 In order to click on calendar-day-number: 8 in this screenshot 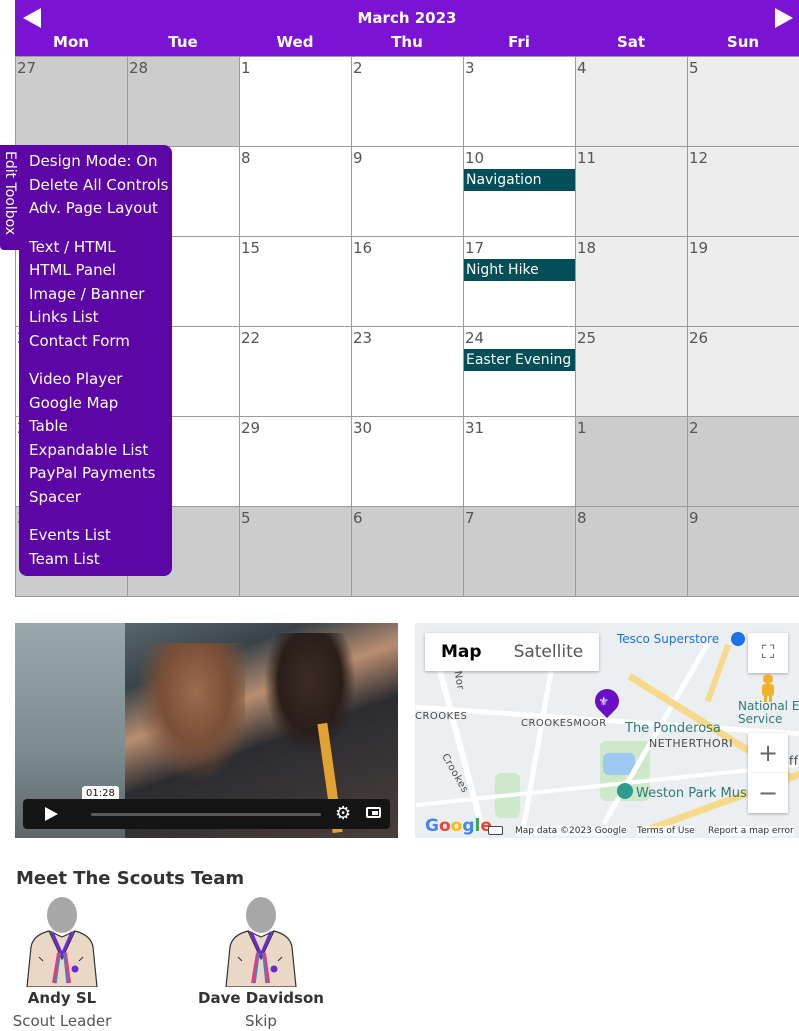, I will do `click(582, 518)`.